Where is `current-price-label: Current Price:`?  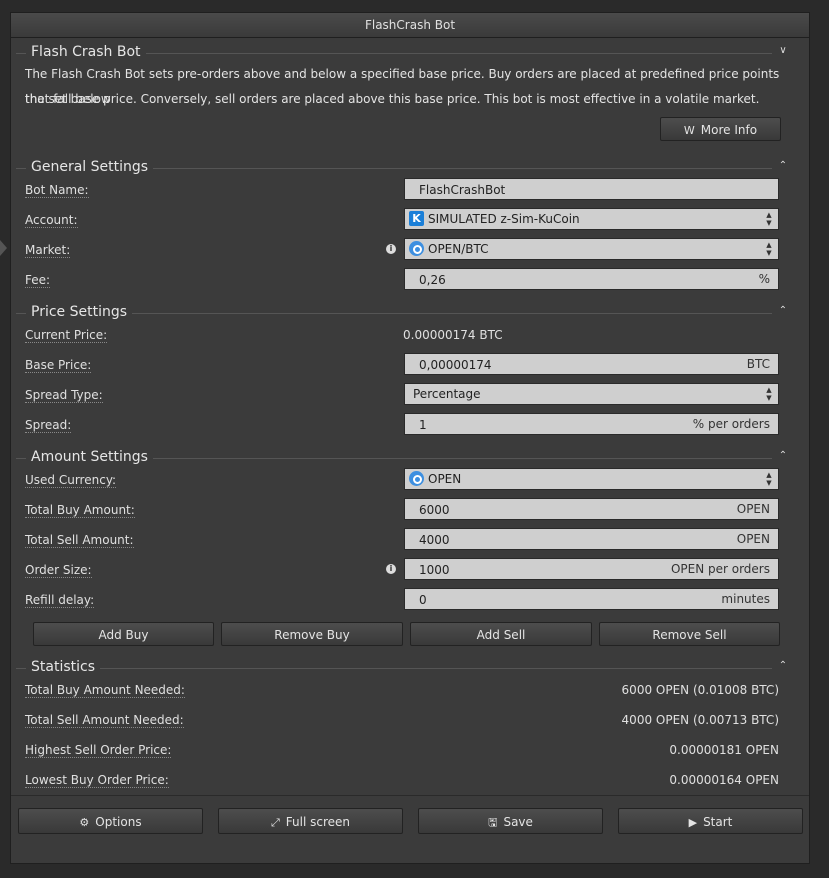 current-price-label: Current Price: is located at coordinates (66, 335).